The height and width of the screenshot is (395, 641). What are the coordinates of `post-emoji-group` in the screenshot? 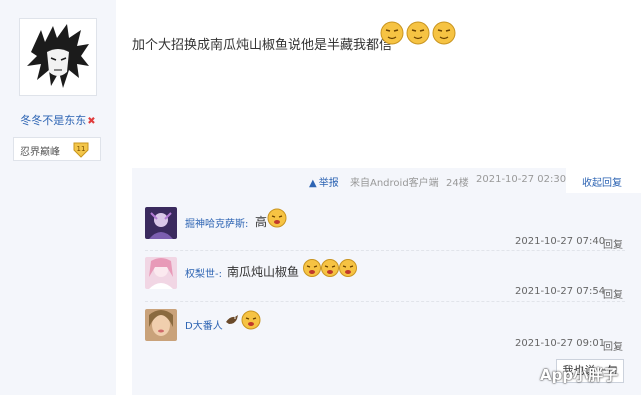 It's located at (418, 33).